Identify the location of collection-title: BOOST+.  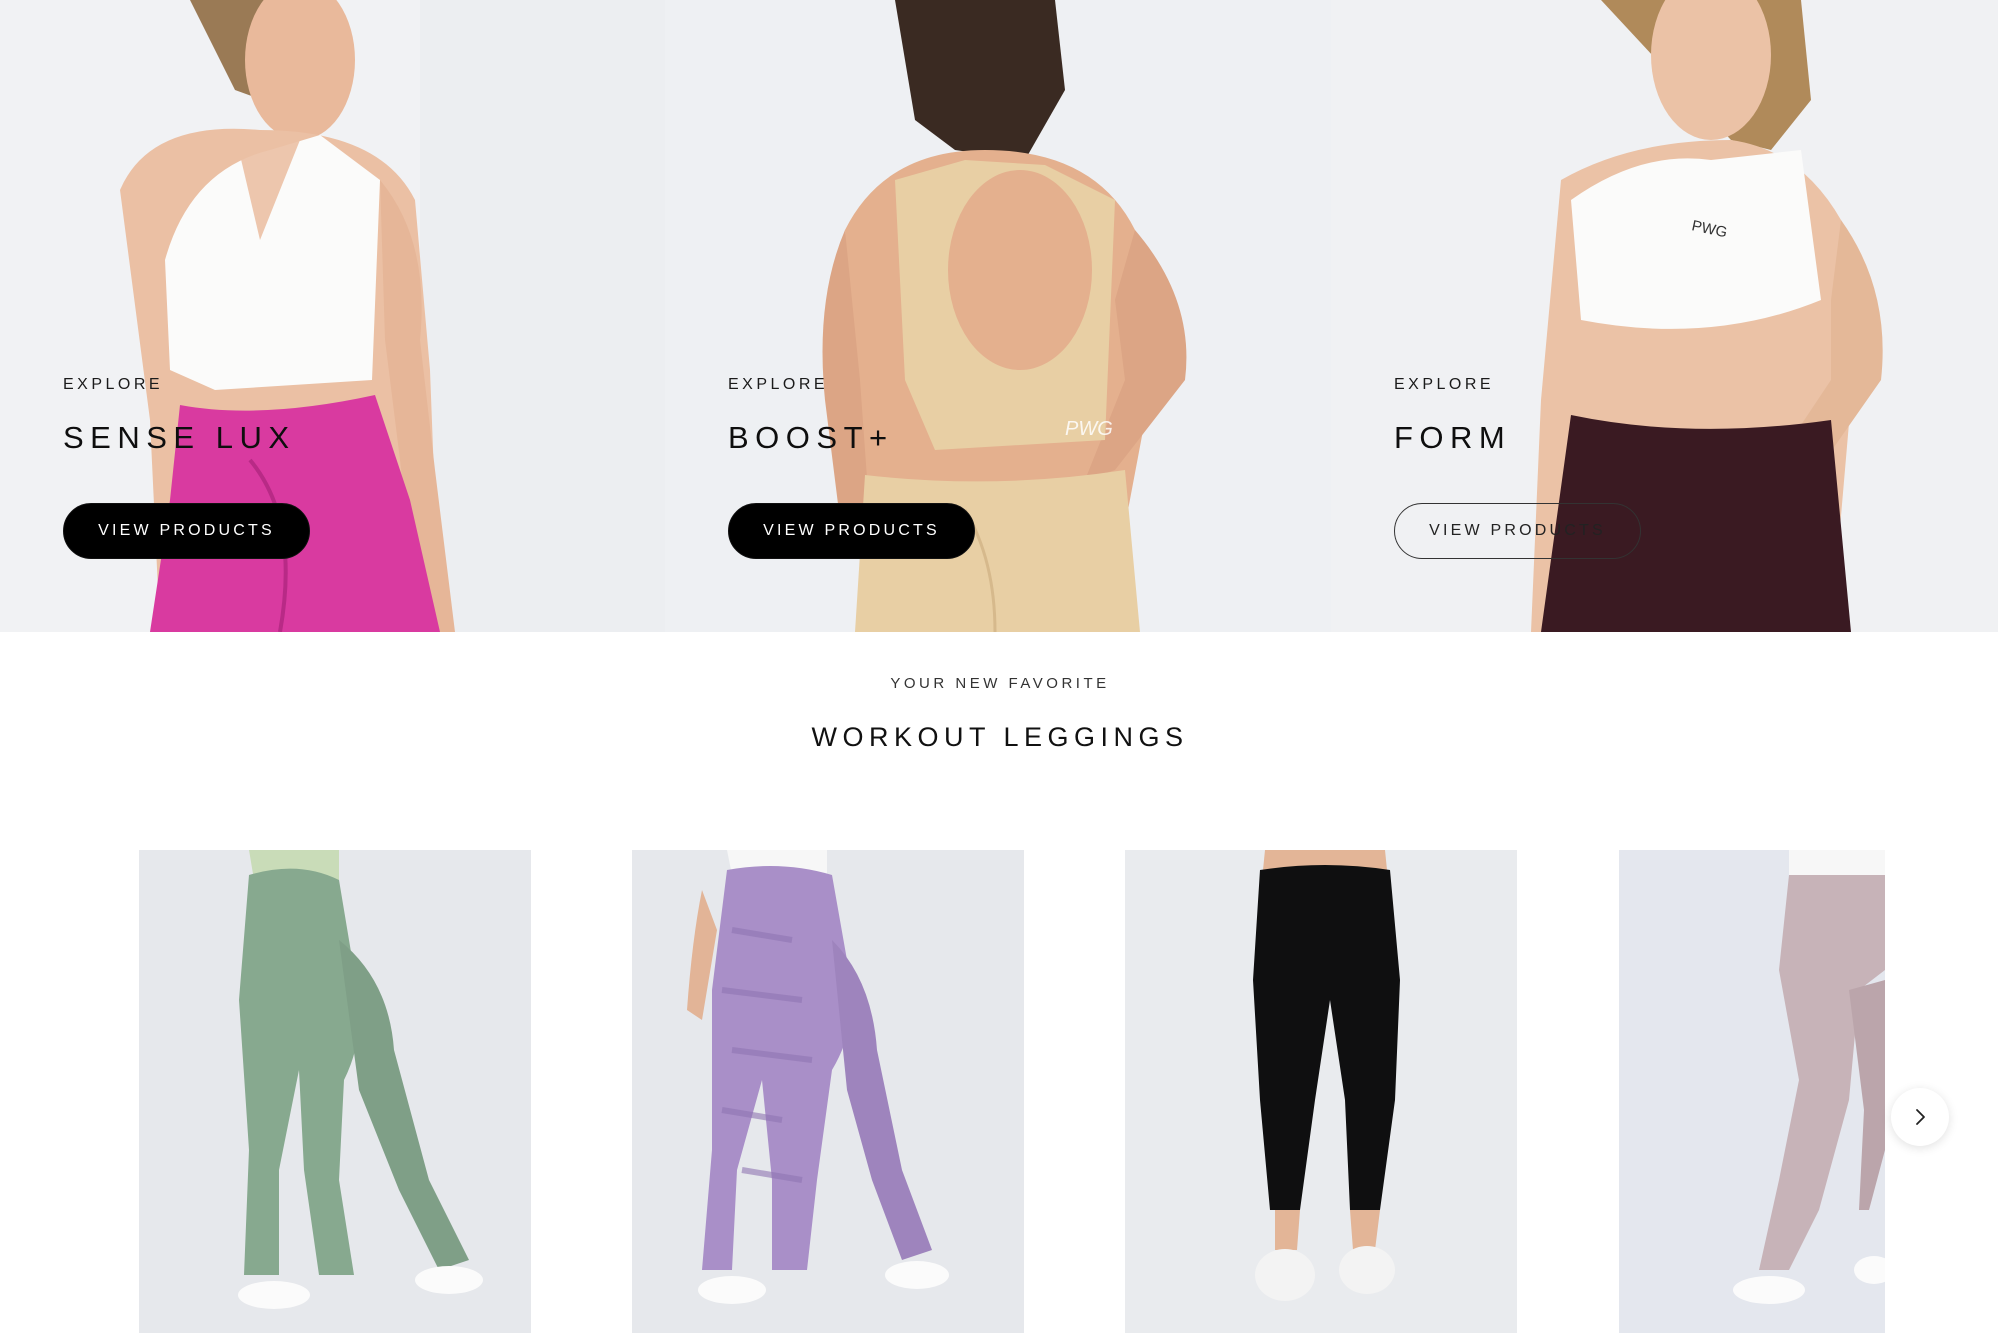
(811, 437).